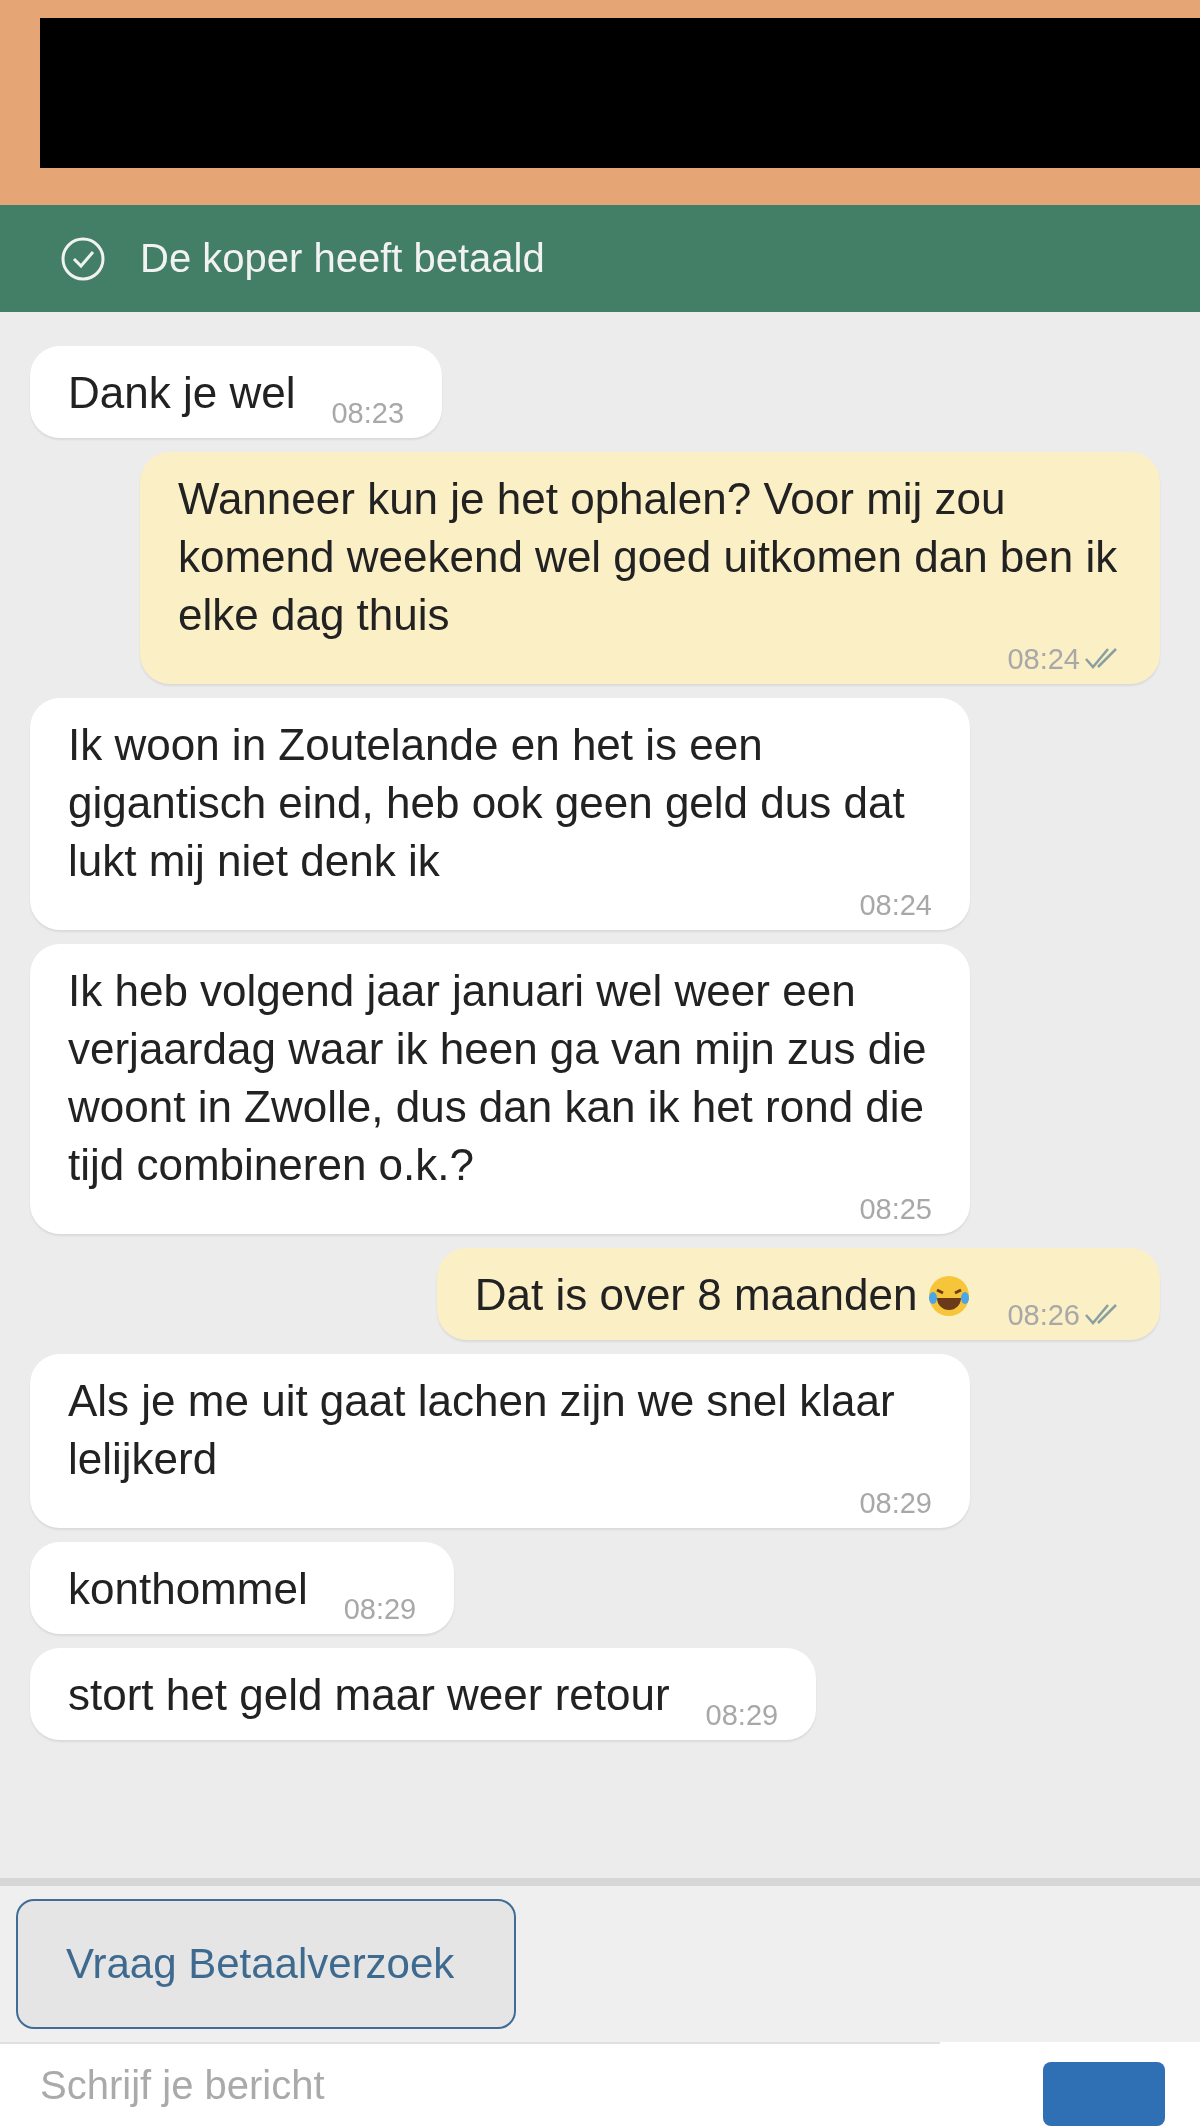 This screenshot has height=2126, width=1200. Describe the element at coordinates (342, 258) in the screenshot. I see `banner-text: De koper heeft betaald` at that location.